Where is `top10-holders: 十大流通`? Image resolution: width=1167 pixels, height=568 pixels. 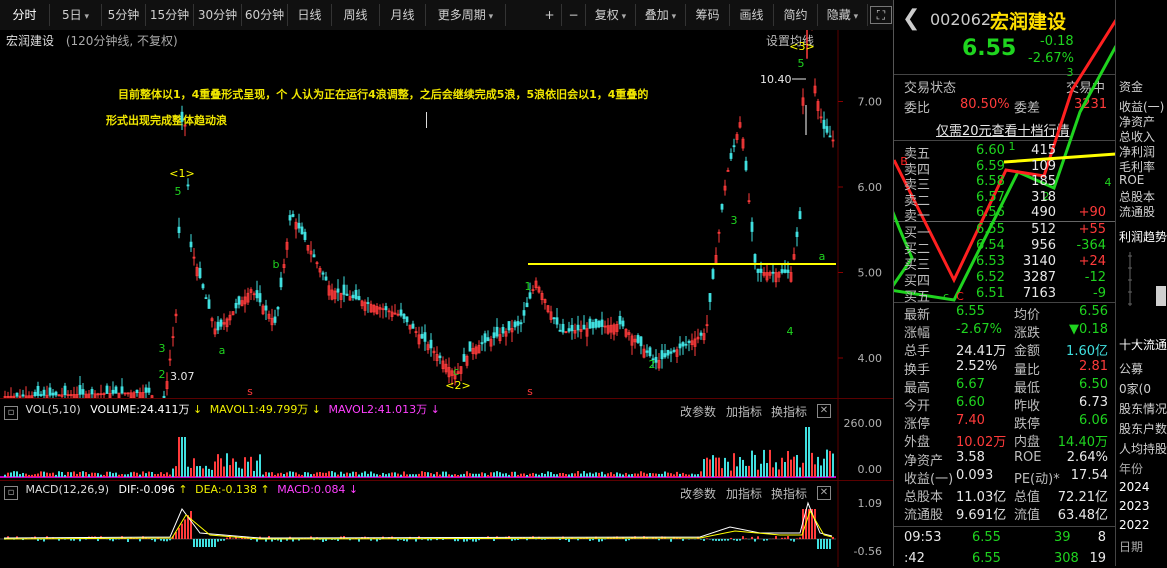 top10-holders: 十大流通 is located at coordinates (1143, 344).